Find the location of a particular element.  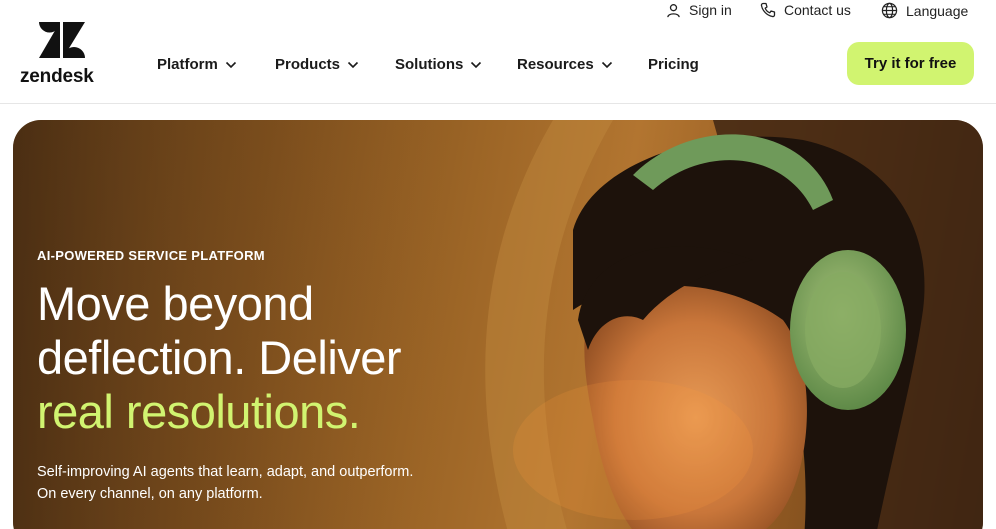

zendesk-logo: zendesk is located at coordinates (65, 54).